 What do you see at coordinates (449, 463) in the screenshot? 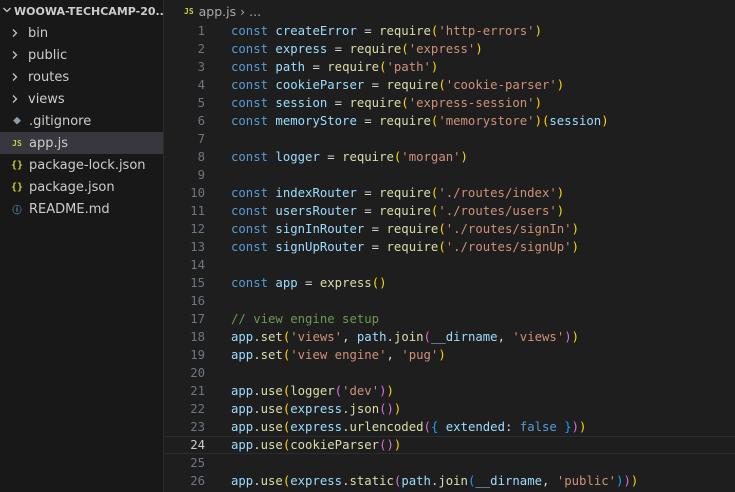
I see `code-line: 25` at bounding box center [449, 463].